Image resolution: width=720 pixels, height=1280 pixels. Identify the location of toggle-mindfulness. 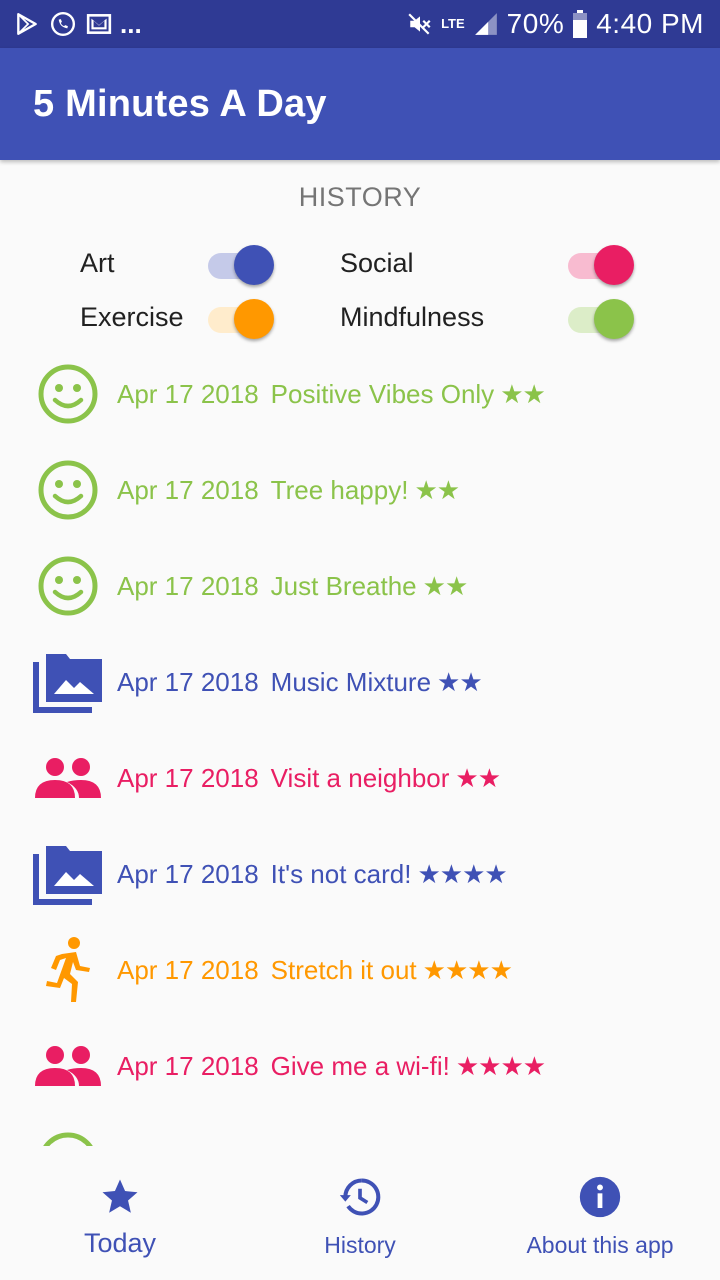
(601, 320).